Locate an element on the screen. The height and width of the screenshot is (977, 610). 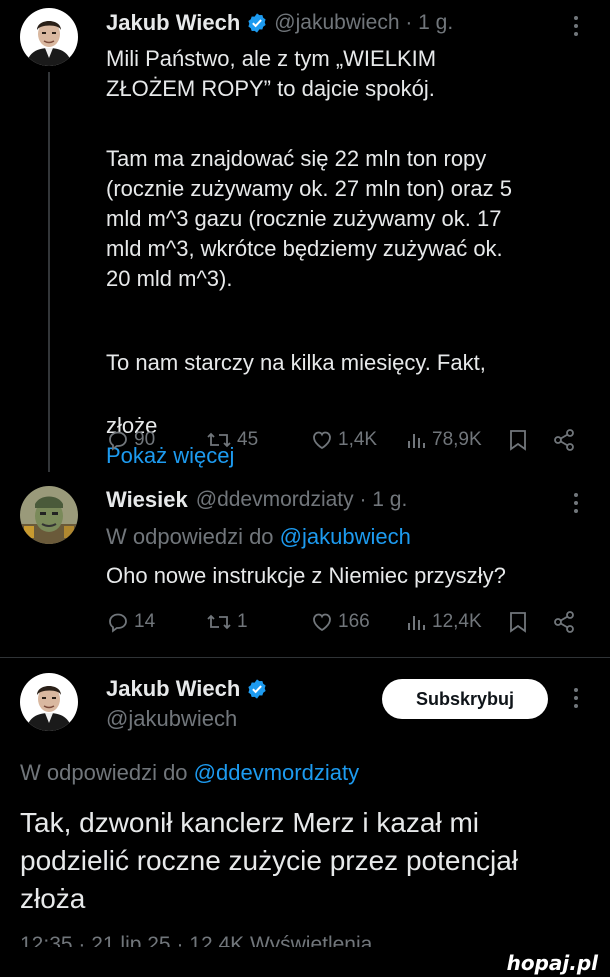
repost-button: 45 is located at coordinates (231, 440).